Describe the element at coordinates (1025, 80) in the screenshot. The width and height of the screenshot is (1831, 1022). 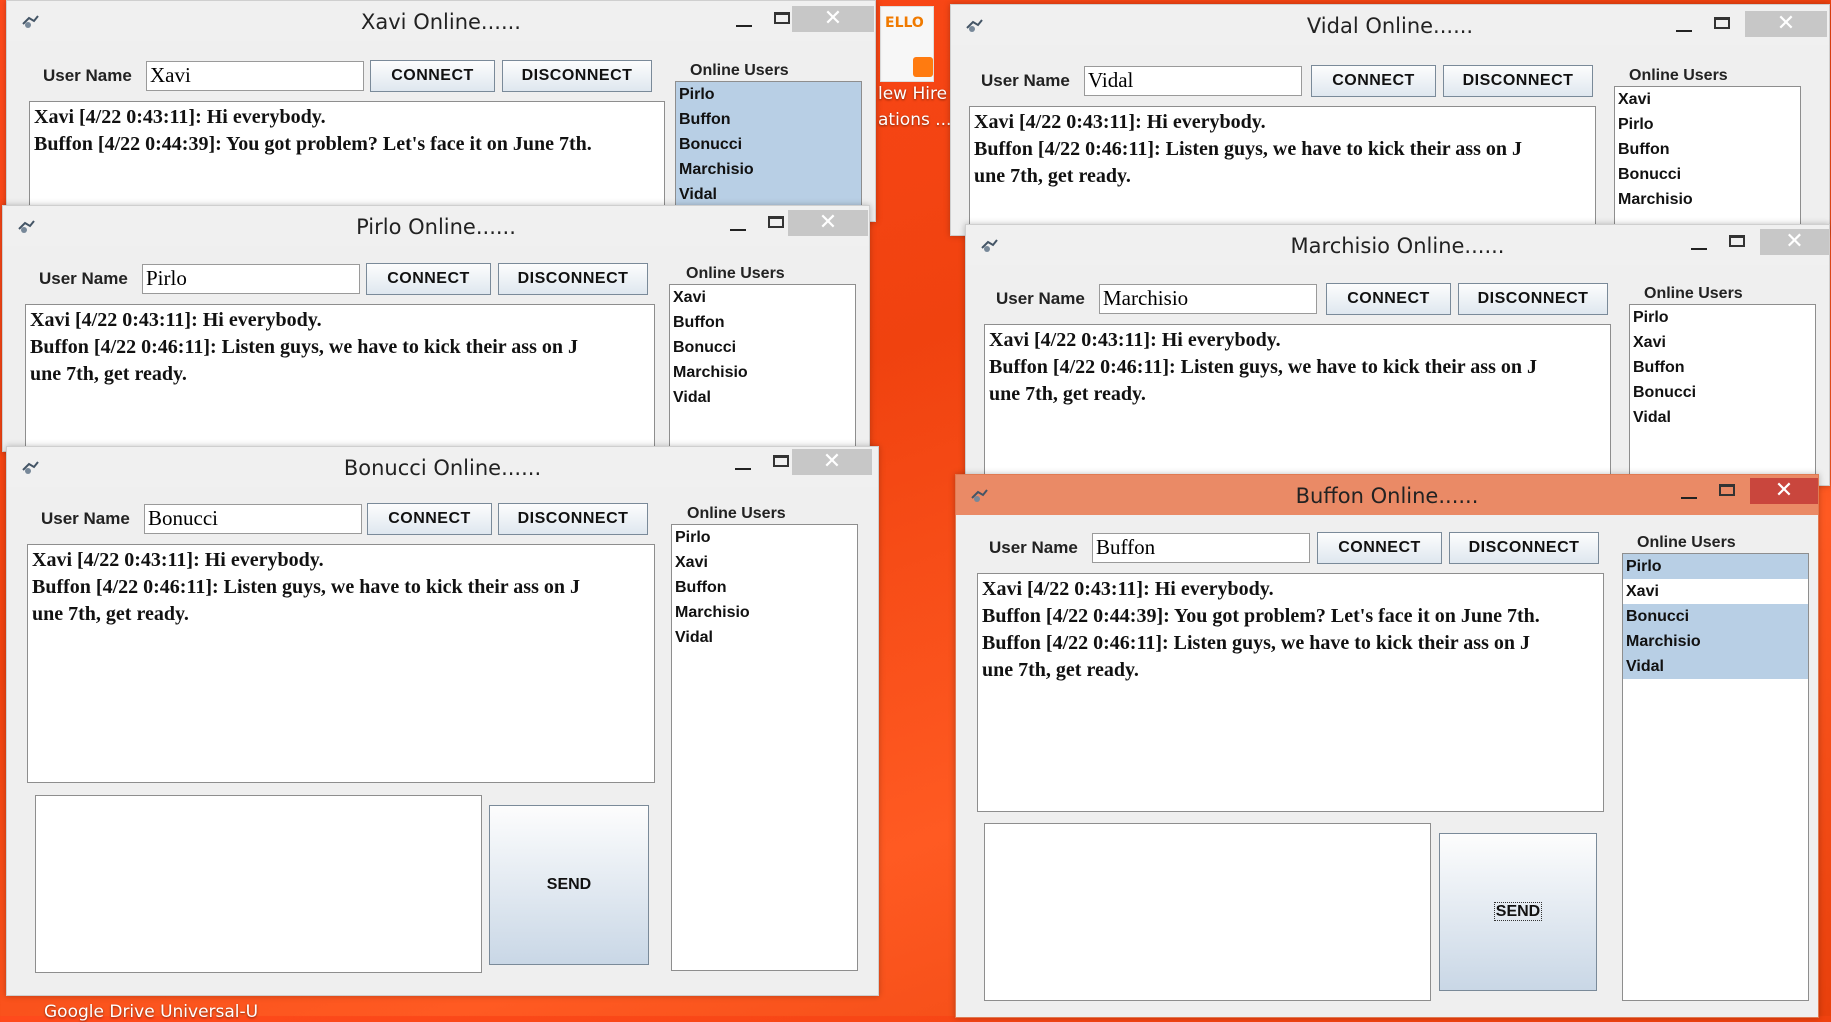
I see `user-name-label: User Name` at that location.